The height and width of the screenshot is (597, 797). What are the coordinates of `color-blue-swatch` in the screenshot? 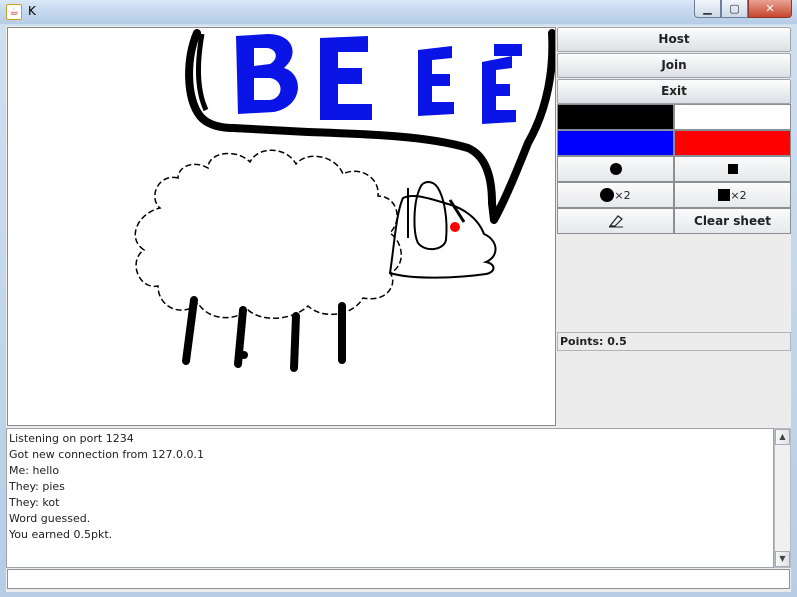 It's located at (615, 143).